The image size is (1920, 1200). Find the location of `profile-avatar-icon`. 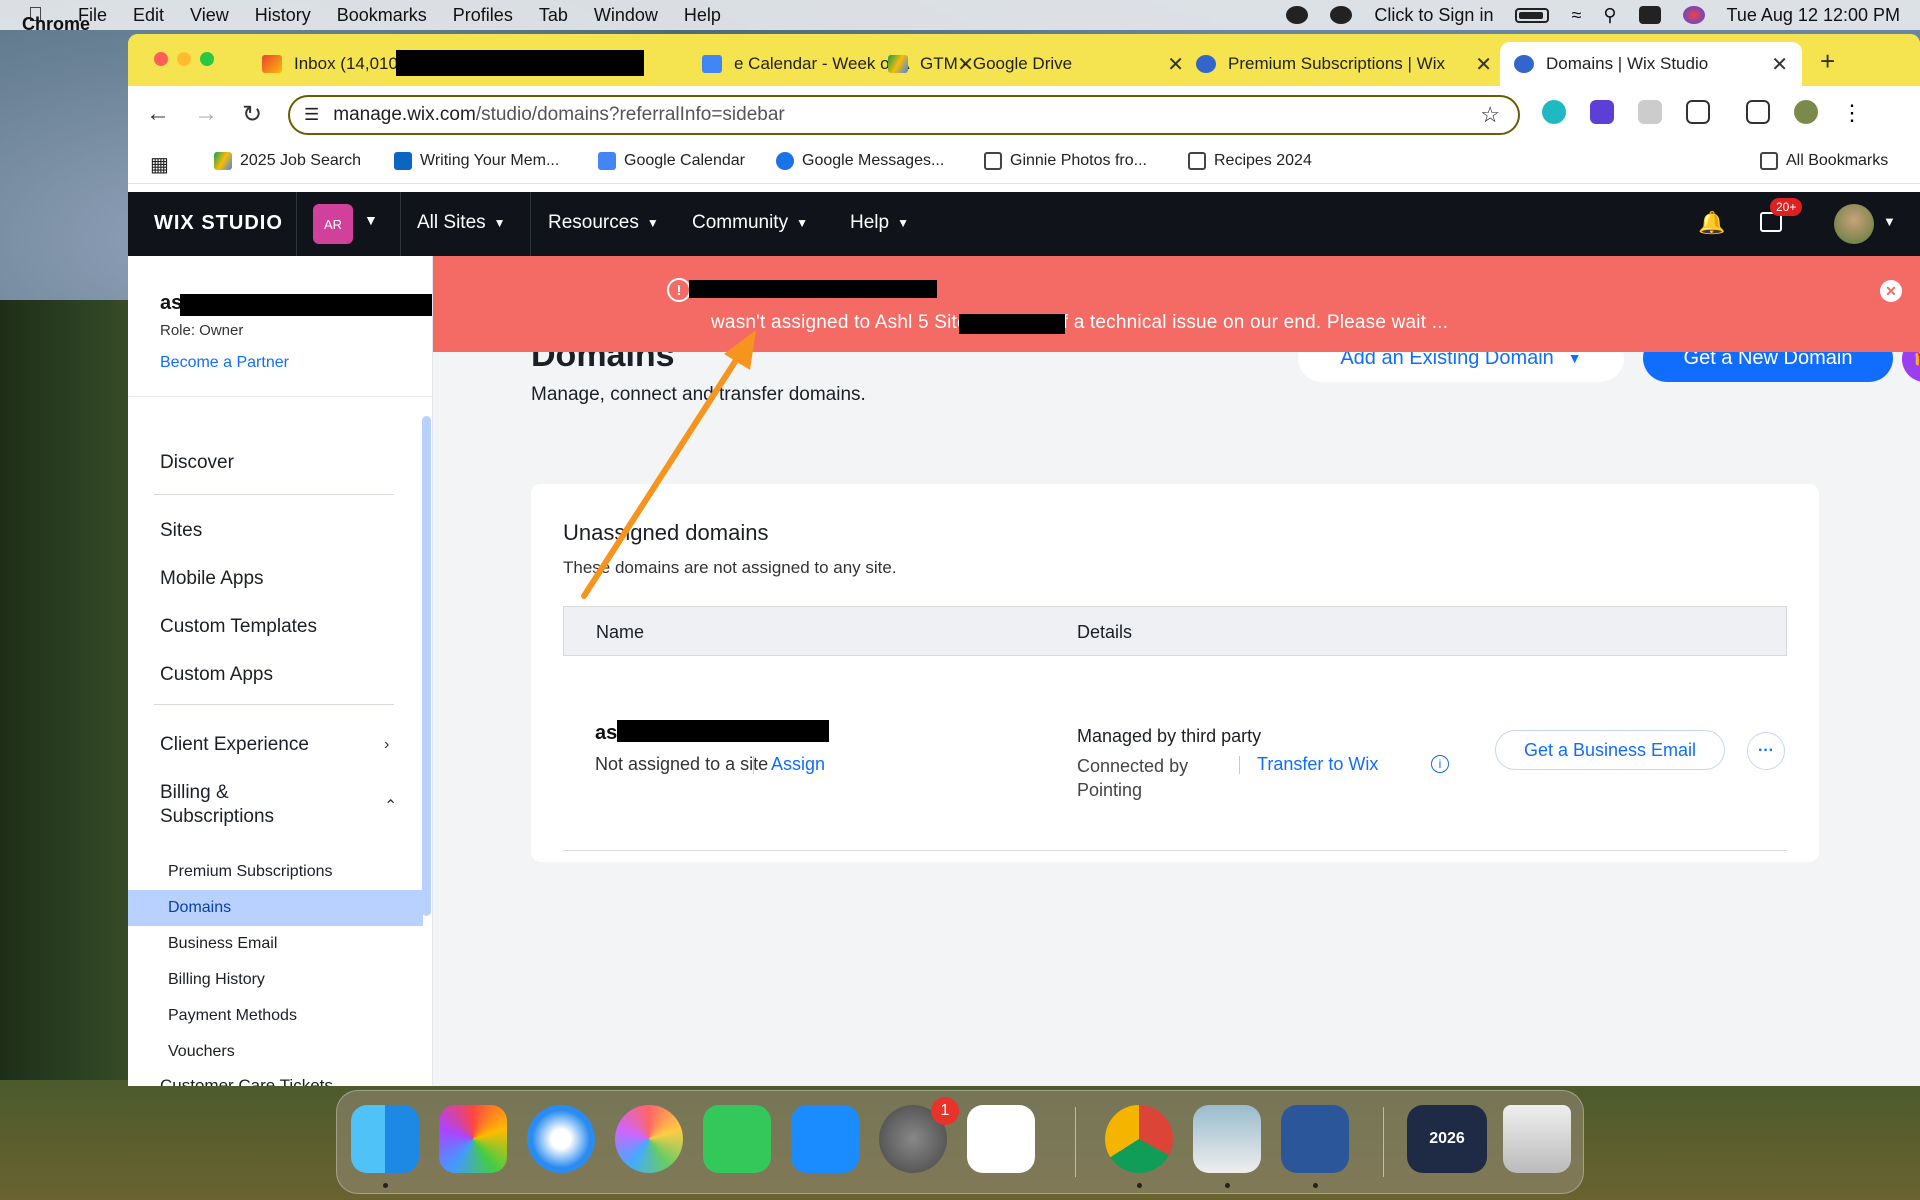

profile-avatar-icon is located at coordinates (1806, 112).